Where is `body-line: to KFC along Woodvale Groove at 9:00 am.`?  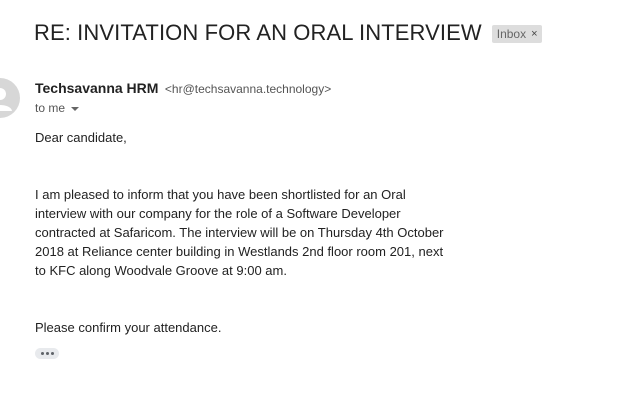
body-line: to KFC along Woodvale Groove at 9:00 am. is located at coordinates (161, 270).